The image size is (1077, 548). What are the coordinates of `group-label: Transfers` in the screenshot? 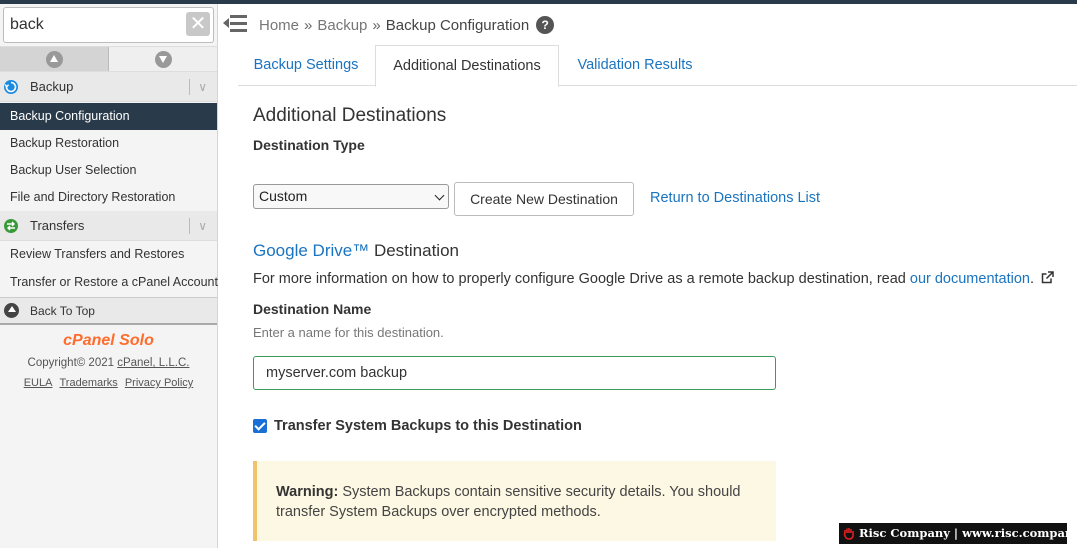 It's located at (57, 225).